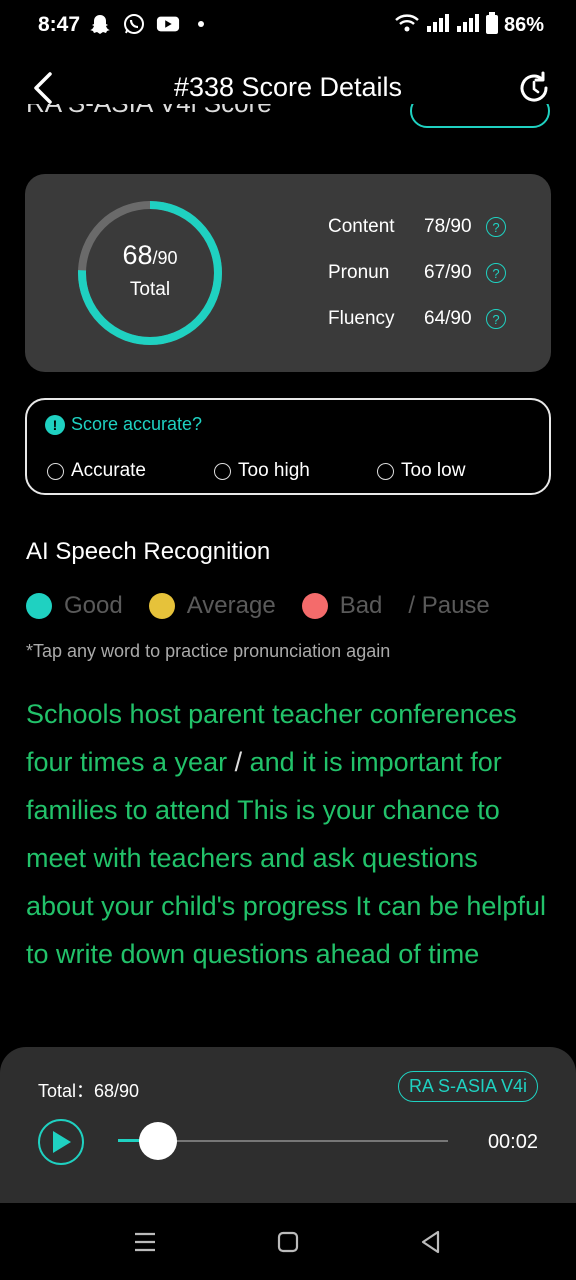 Image resolution: width=576 pixels, height=1280 pixels. What do you see at coordinates (137, 255) in the screenshot?
I see `total-score-value: 68` at bounding box center [137, 255].